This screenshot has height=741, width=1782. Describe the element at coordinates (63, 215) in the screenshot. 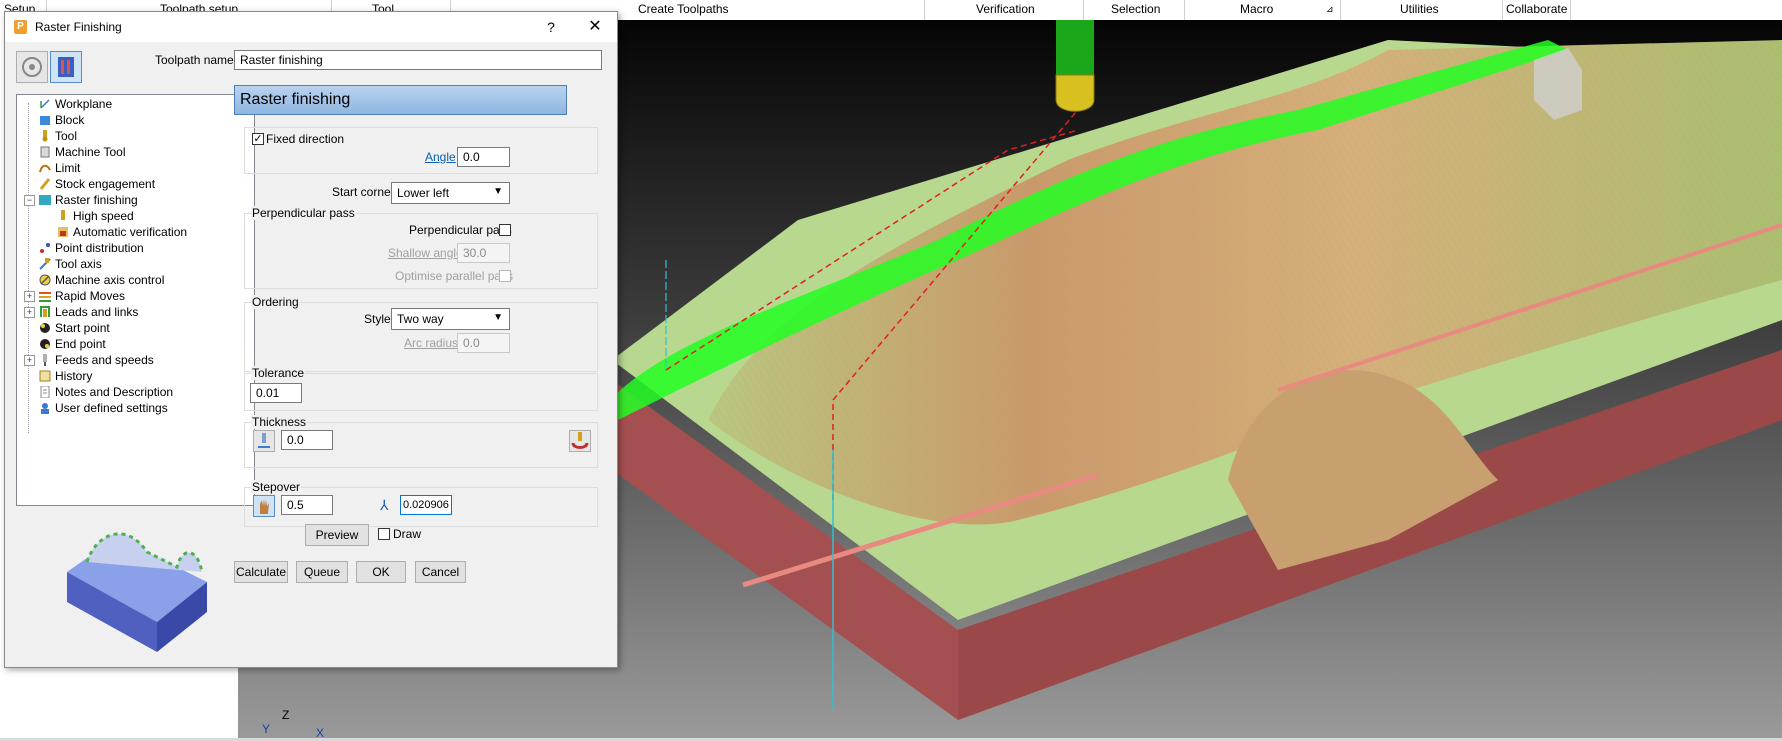

I see `high-speed-icon` at that location.